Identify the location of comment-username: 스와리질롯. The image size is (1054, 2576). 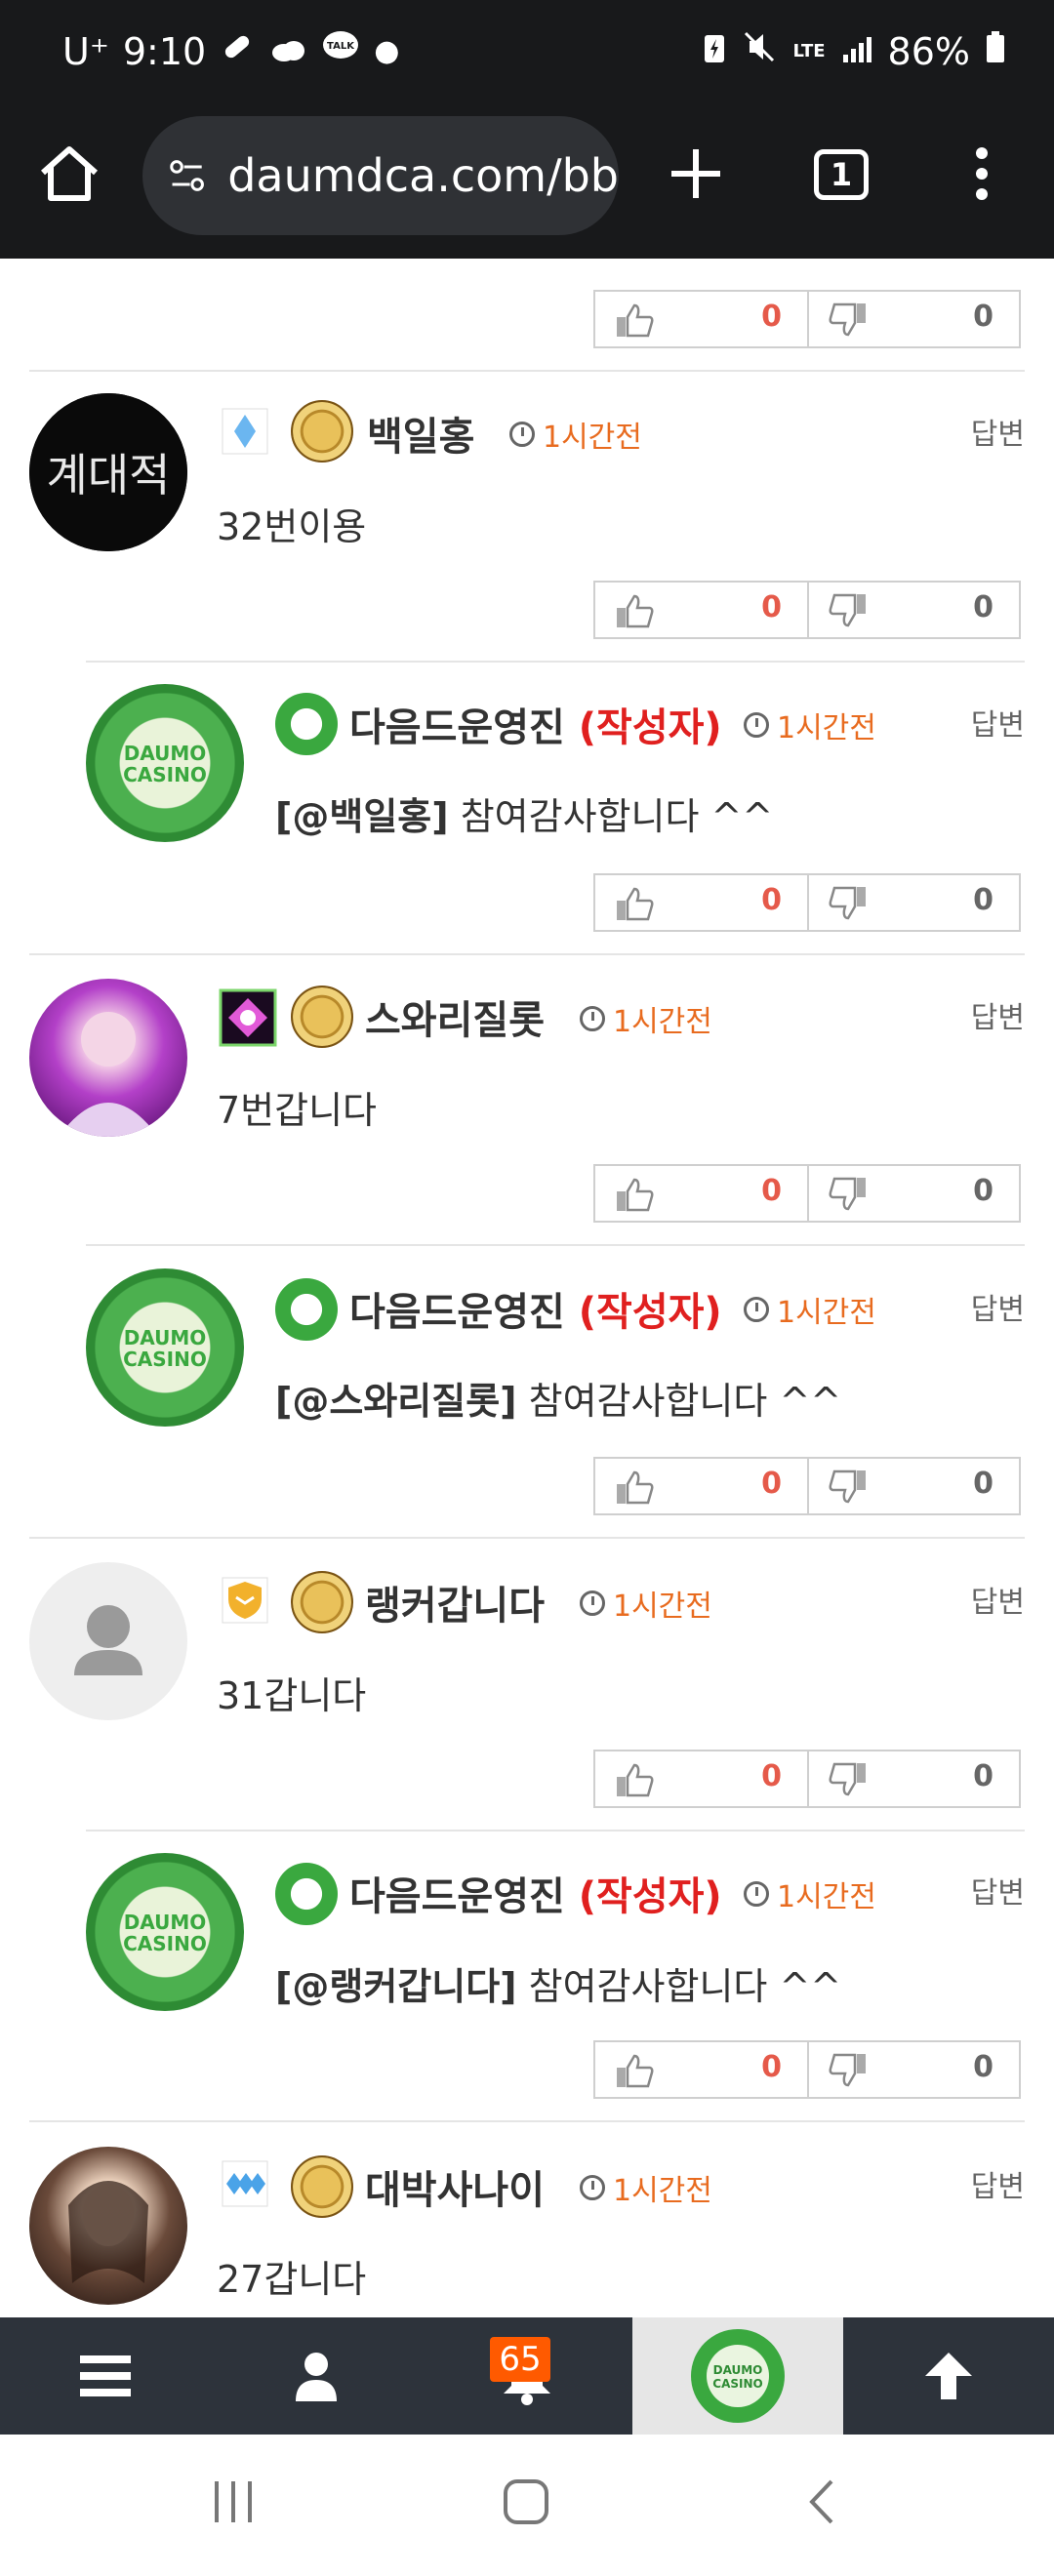
(455, 1017).